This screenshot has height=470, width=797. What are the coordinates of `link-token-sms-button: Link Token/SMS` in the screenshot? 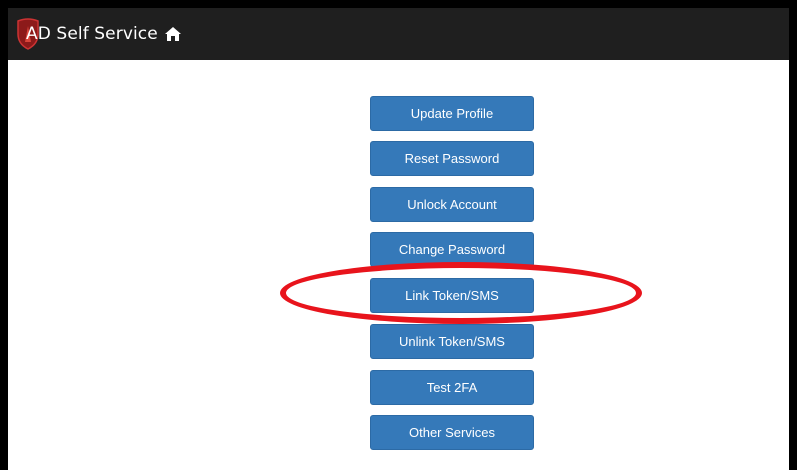 It's located at (452, 295).